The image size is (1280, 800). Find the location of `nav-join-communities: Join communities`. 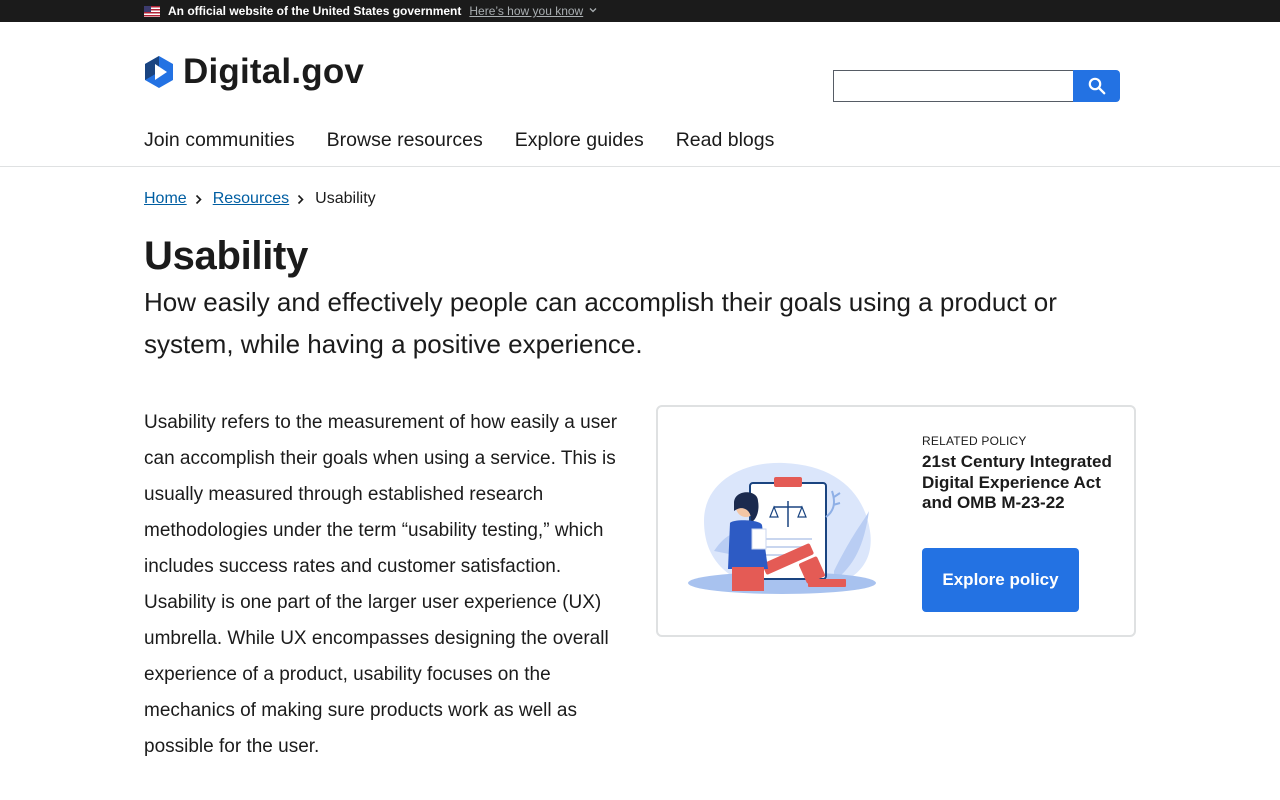

nav-join-communities: Join communities is located at coordinates (219, 140).